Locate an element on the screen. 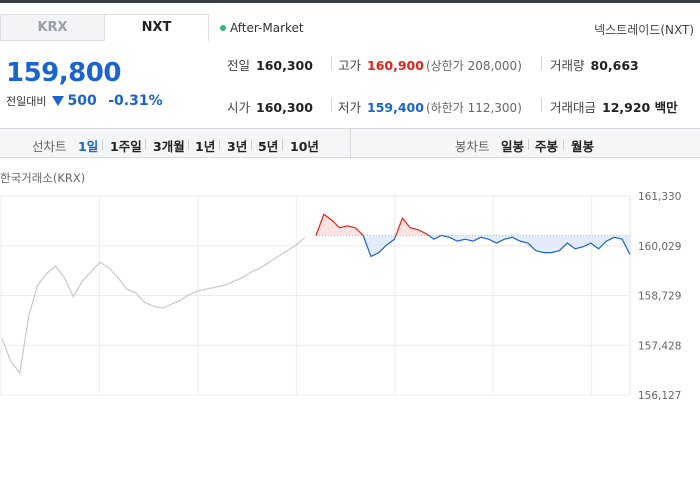  stat-low: 저가 159,400 (하한가 112,300) is located at coordinates (430, 106).